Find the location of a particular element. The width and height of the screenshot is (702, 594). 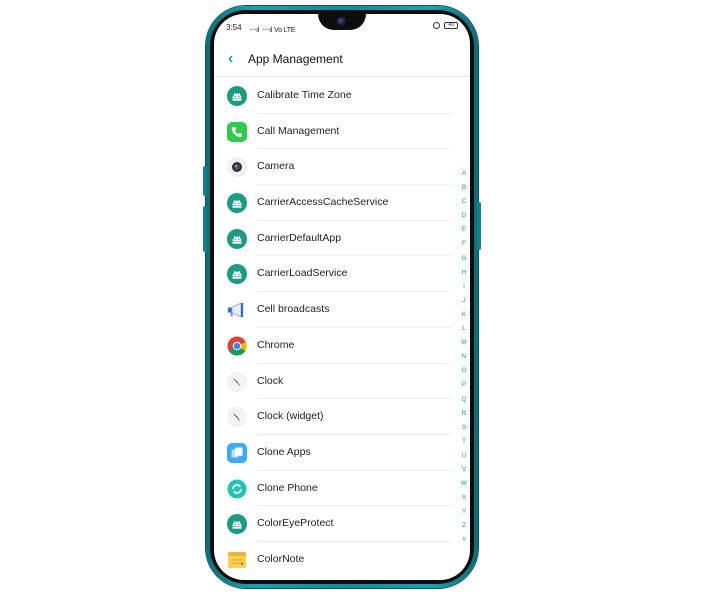

camera-icon is located at coordinates (237, 167).